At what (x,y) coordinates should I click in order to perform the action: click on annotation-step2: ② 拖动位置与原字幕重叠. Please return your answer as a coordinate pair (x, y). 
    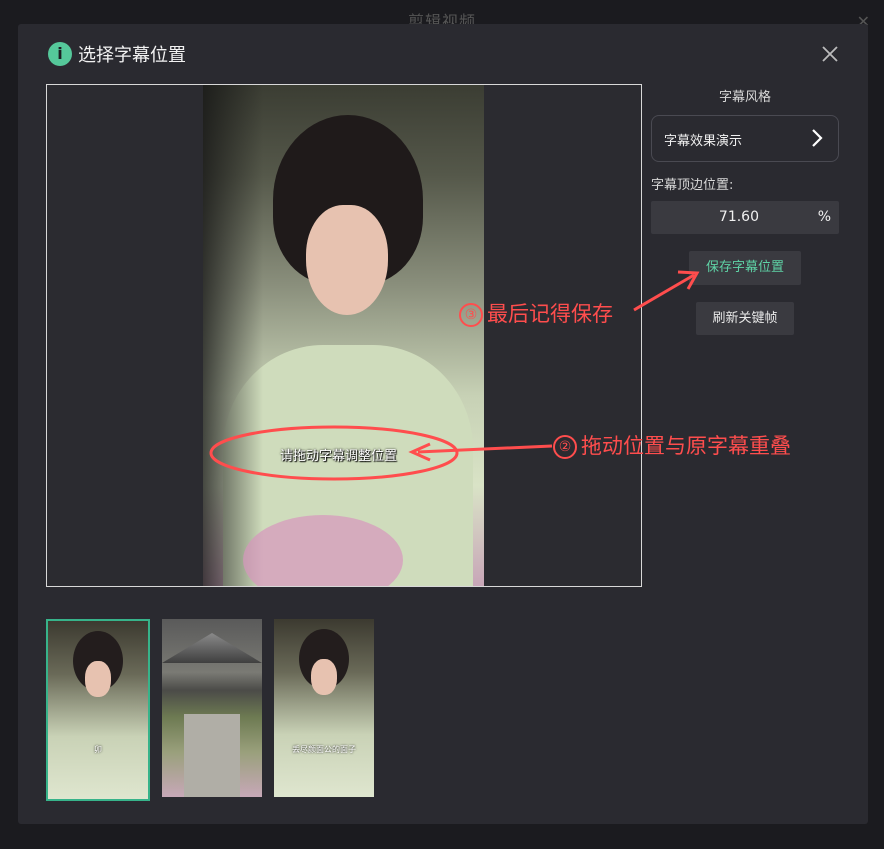
    Looking at the image, I should click on (672, 445).